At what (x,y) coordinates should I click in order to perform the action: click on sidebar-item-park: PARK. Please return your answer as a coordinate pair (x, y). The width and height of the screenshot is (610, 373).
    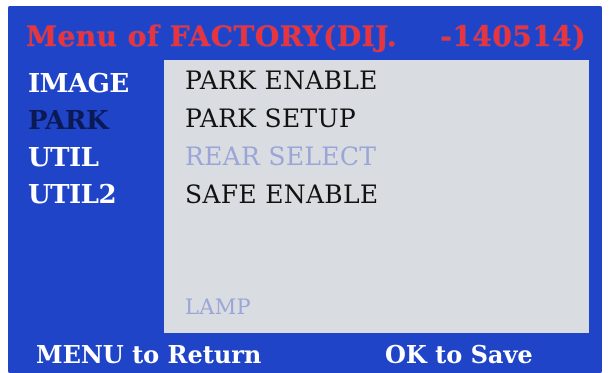
    Looking at the image, I should click on (98, 121).